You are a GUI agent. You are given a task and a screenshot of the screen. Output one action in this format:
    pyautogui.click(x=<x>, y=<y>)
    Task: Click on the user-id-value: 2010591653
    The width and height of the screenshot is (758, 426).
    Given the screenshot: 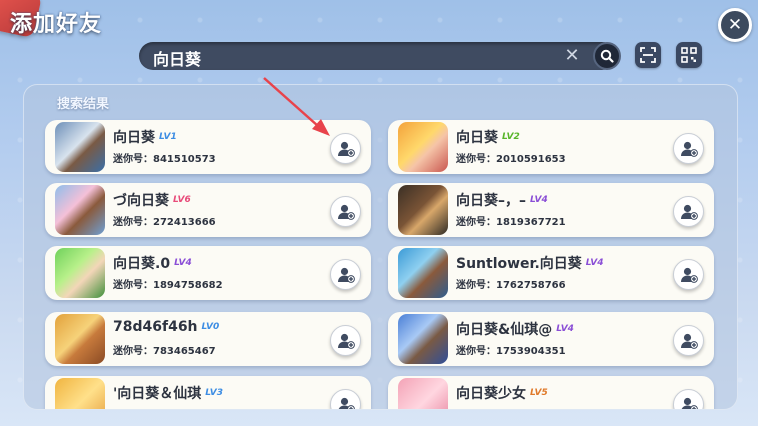 What is the action you would take?
    pyautogui.click(x=531, y=159)
    